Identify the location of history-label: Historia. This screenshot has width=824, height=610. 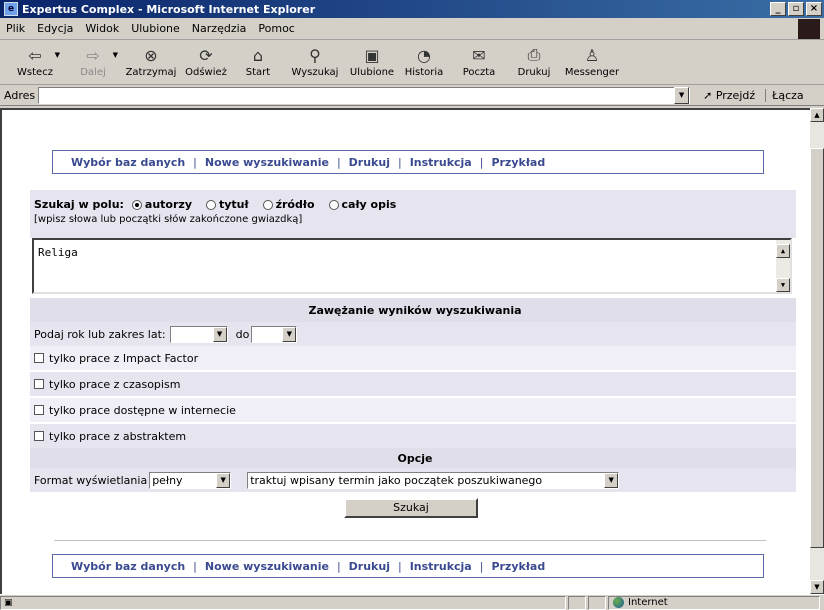
(424, 72).